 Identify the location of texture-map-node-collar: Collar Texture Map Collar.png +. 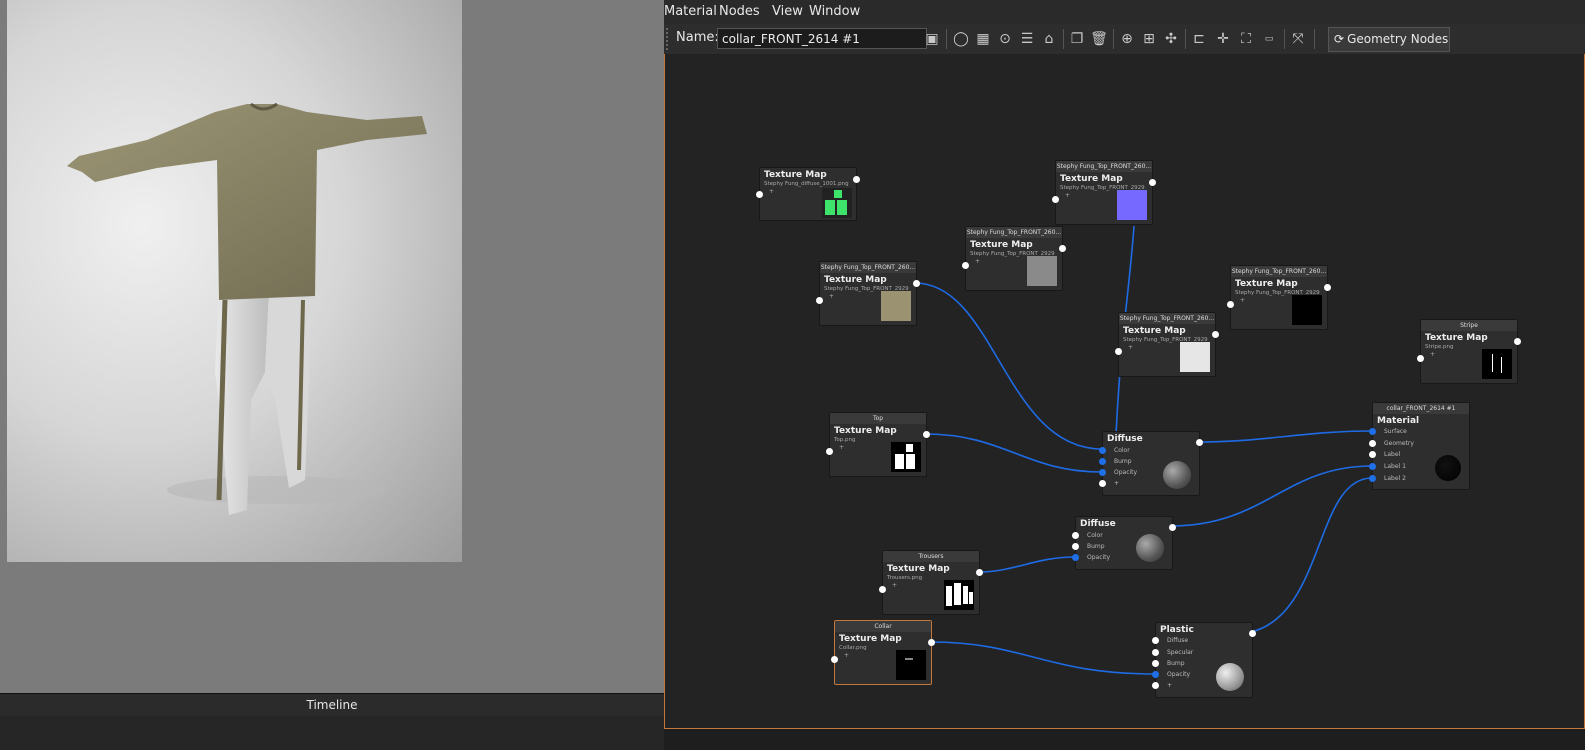
(883, 652).